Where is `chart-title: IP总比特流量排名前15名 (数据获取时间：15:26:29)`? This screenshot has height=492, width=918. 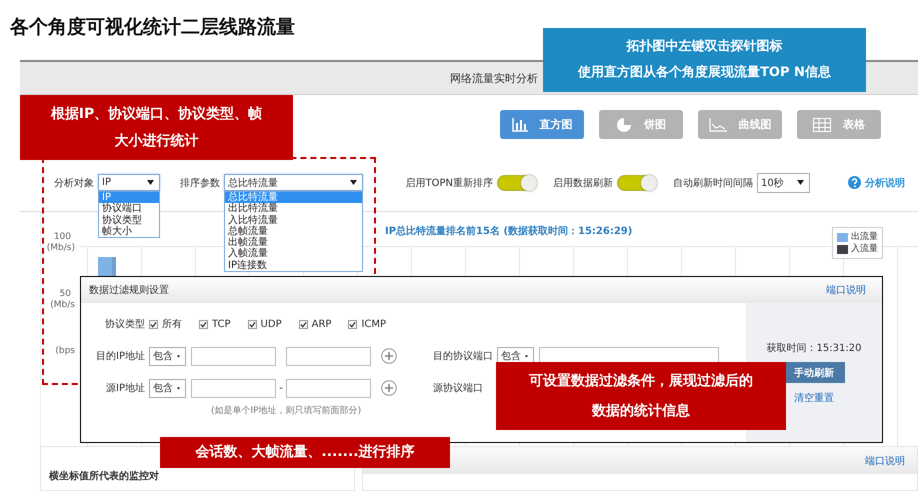
chart-title: IP总比特流量排名前15名 (数据获取时间：15:26:29) is located at coordinates (509, 231).